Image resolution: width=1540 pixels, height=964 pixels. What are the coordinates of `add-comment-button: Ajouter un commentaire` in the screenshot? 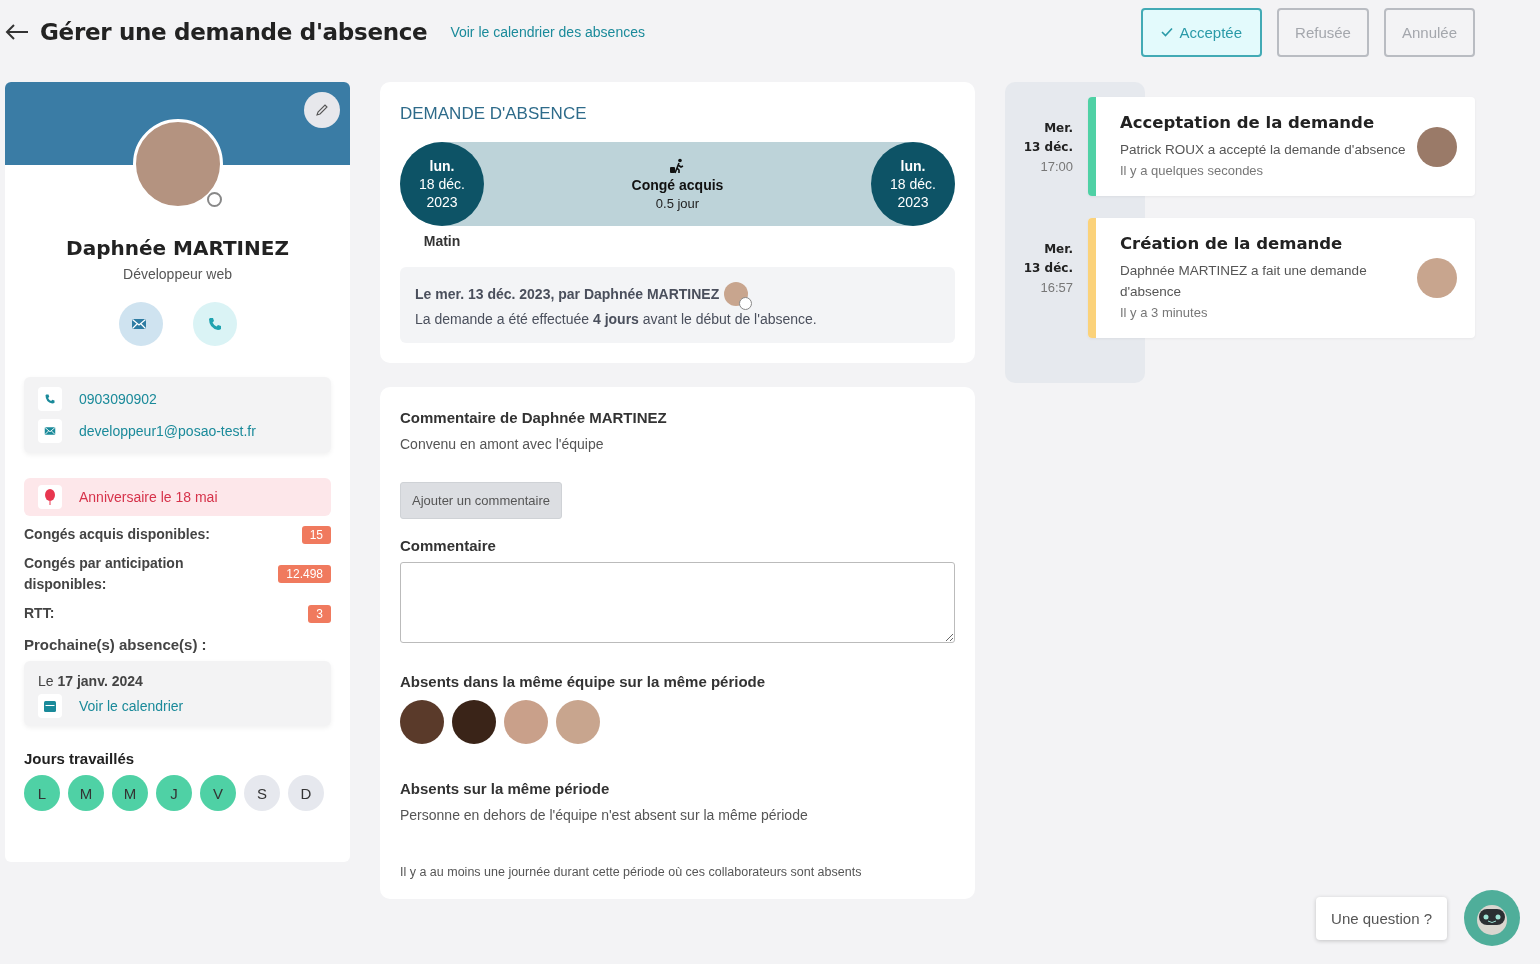 It's located at (481, 500).